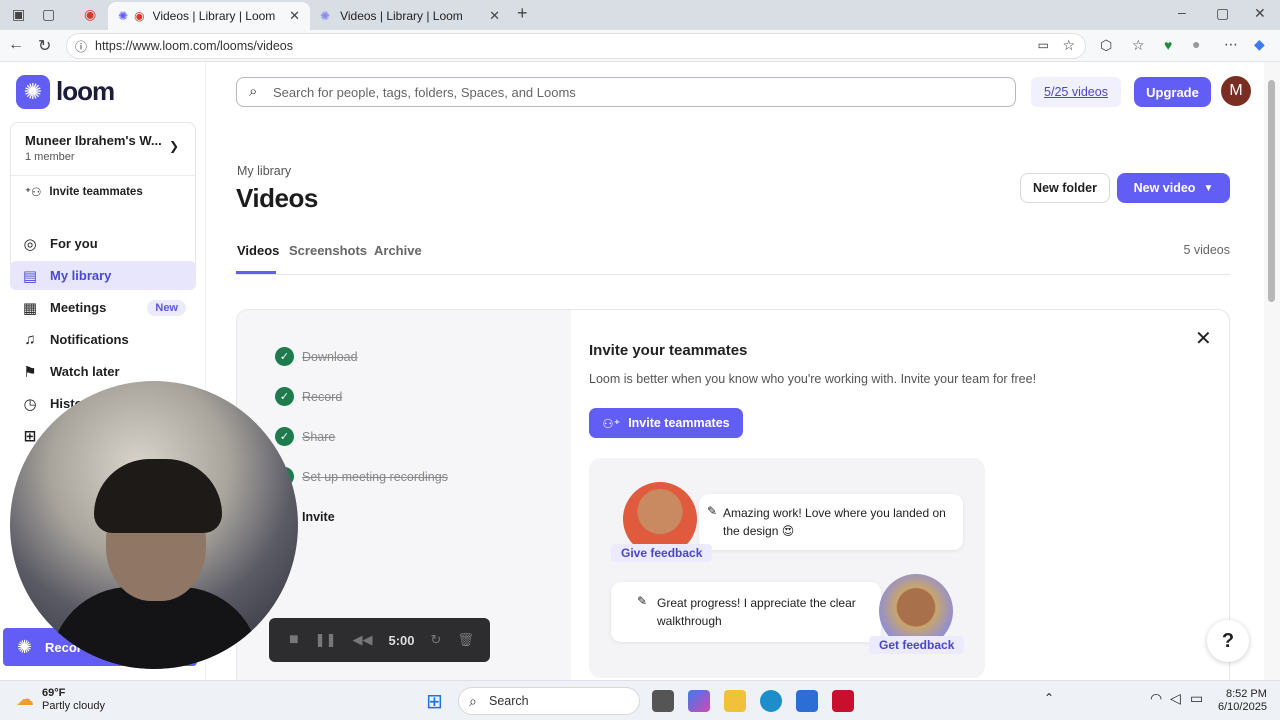 The width and height of the screenshot is (1280, 720). Describe the element at coordinates (401, 640) in the screenshot. I see `recording-timer: 5:00` at that location.